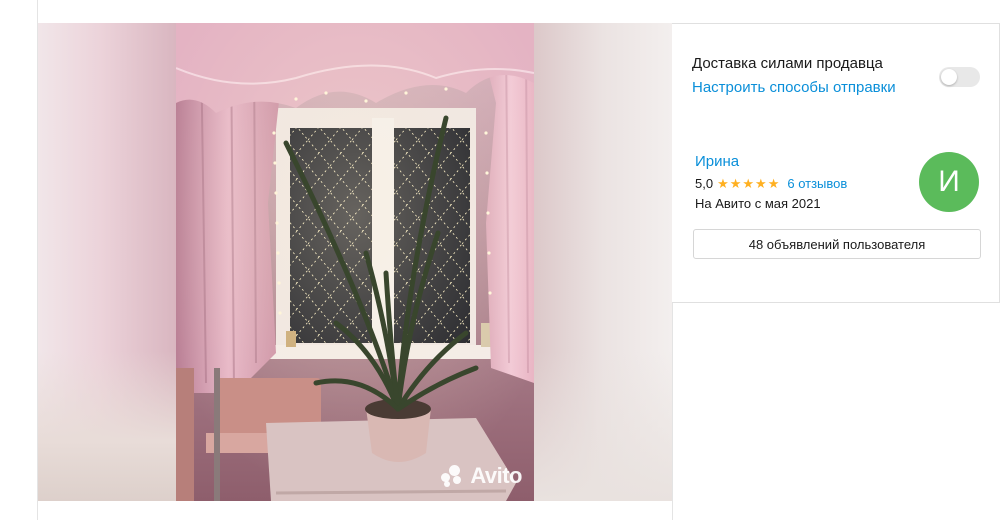 This screenshot has height=520, width=1001. I want to click on seller-since: На Авито с мая 2021, so click(758, 203).